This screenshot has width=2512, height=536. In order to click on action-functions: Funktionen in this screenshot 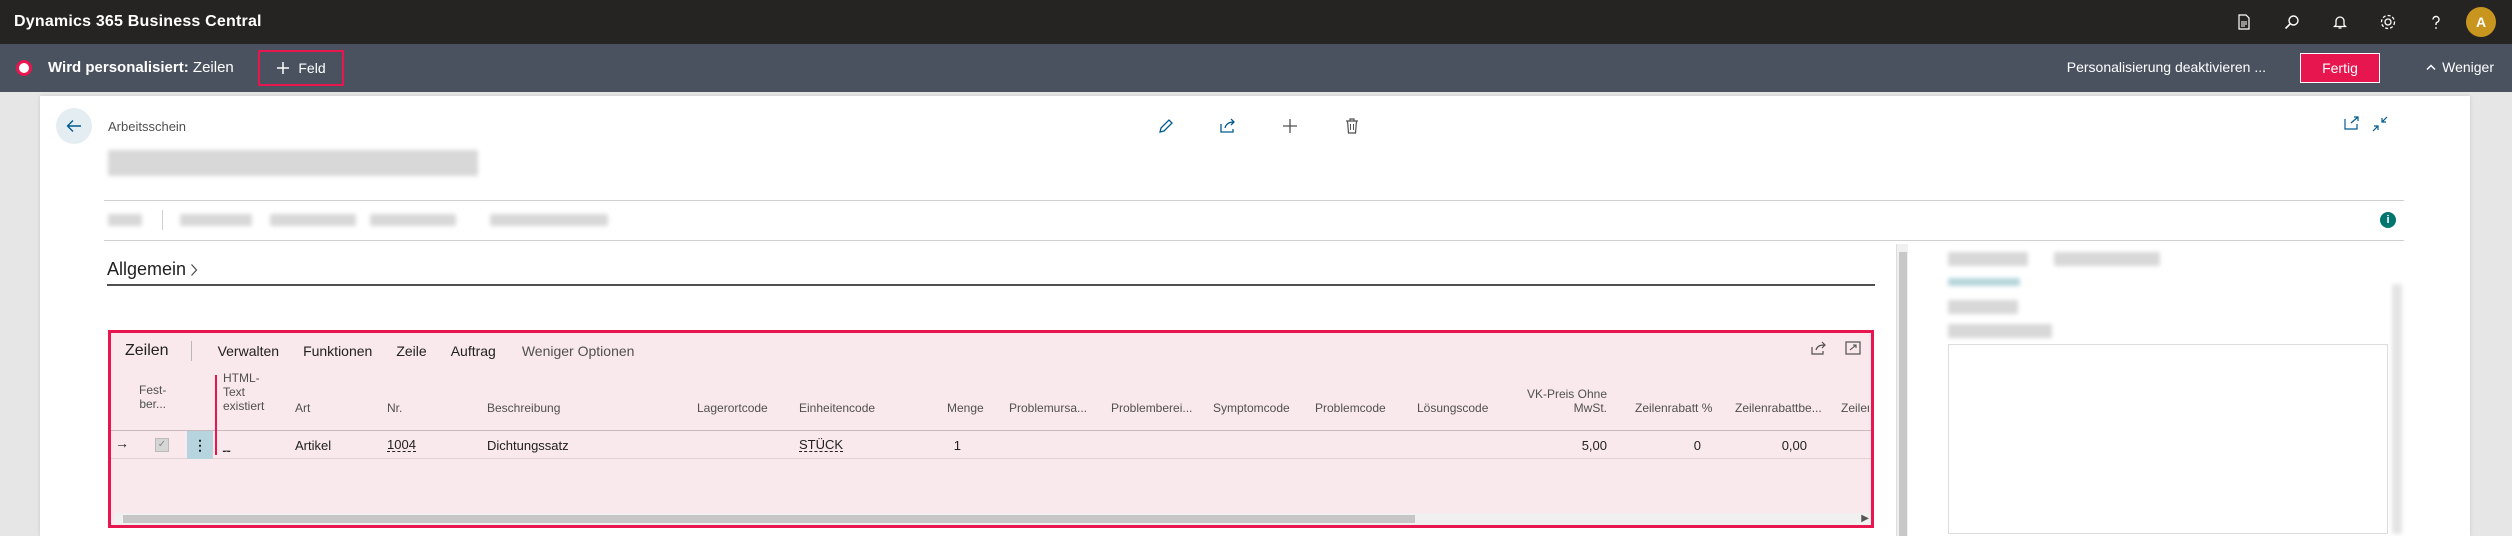, I will do `click(337, 351)`.